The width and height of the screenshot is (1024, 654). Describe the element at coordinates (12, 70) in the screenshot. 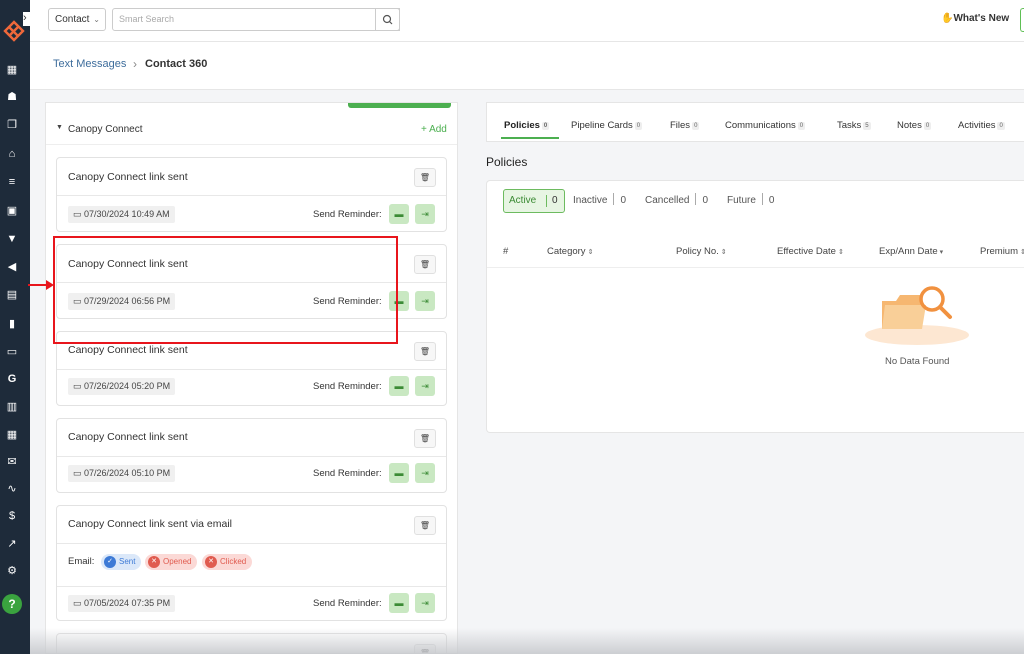

I see `dashboard-icon: ▦` at that location.